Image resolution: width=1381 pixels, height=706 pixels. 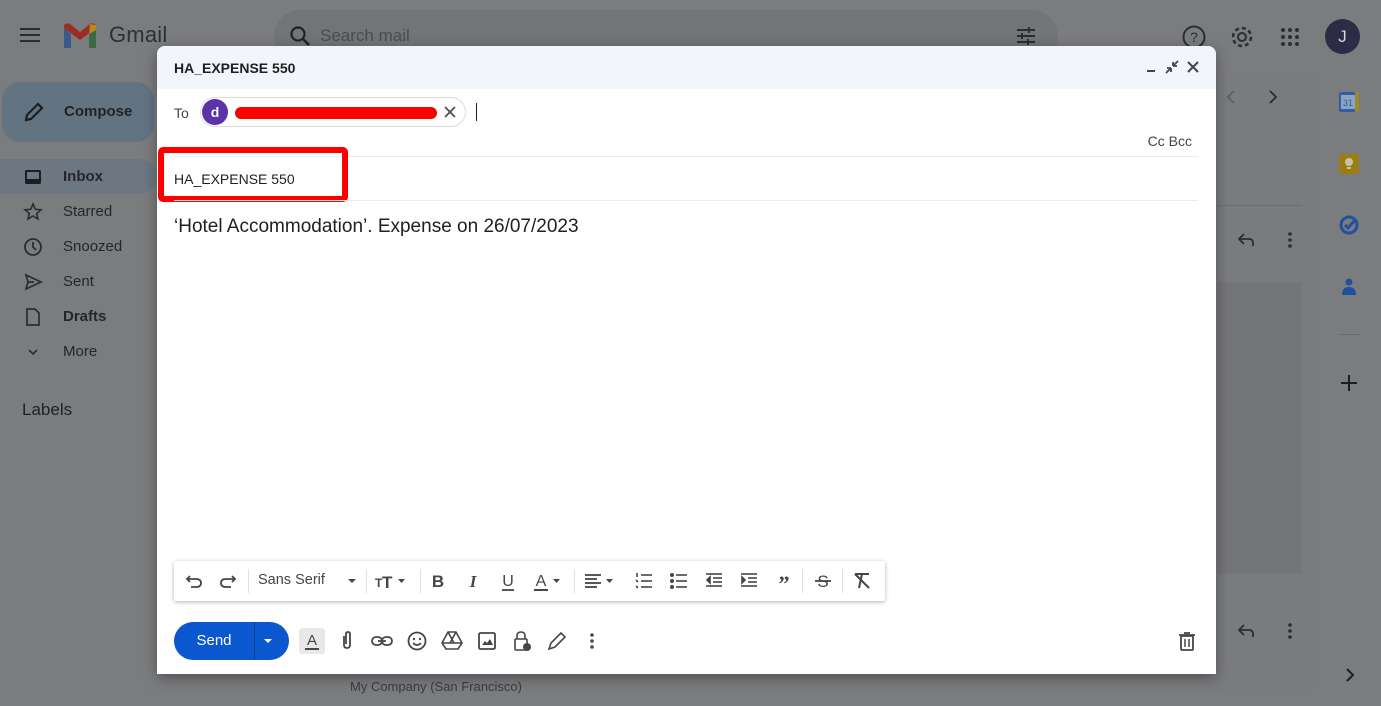 I want to click on svg-text: 31, so click(x=1348, y=103).